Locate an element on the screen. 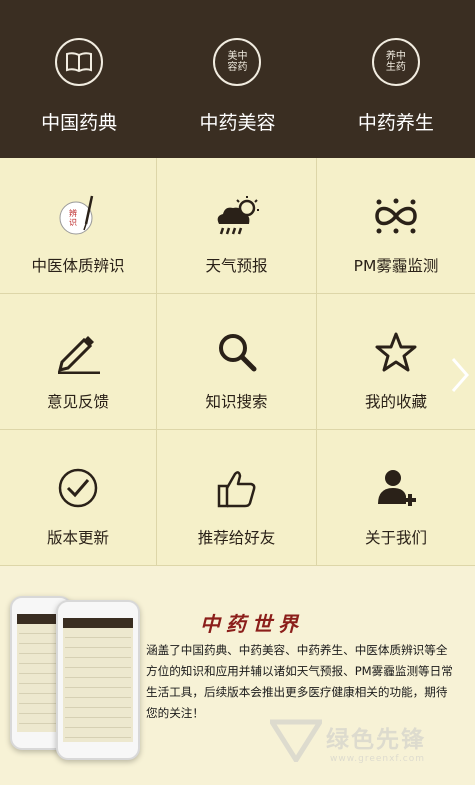  star-icon is located at coordinates (396, 352).